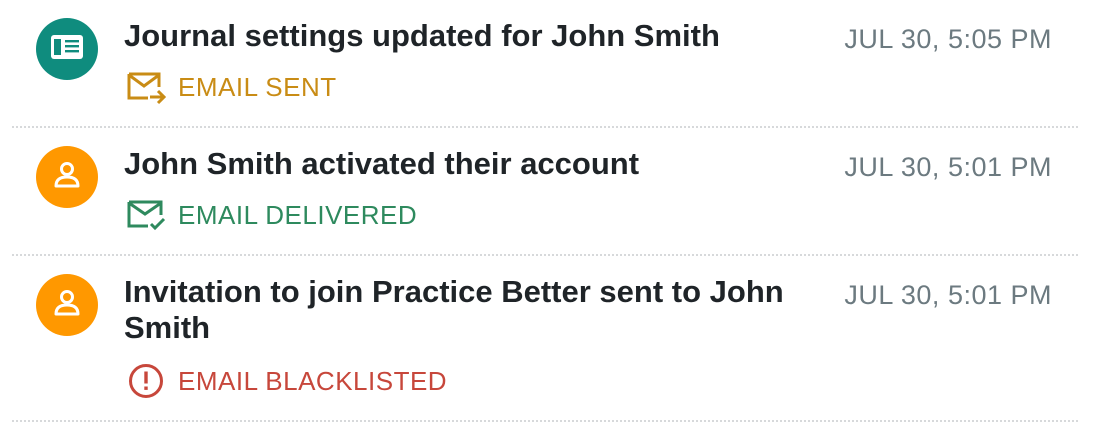  I want to click on email-status: EMAIL BLACKLISTED, so click(286, 381).